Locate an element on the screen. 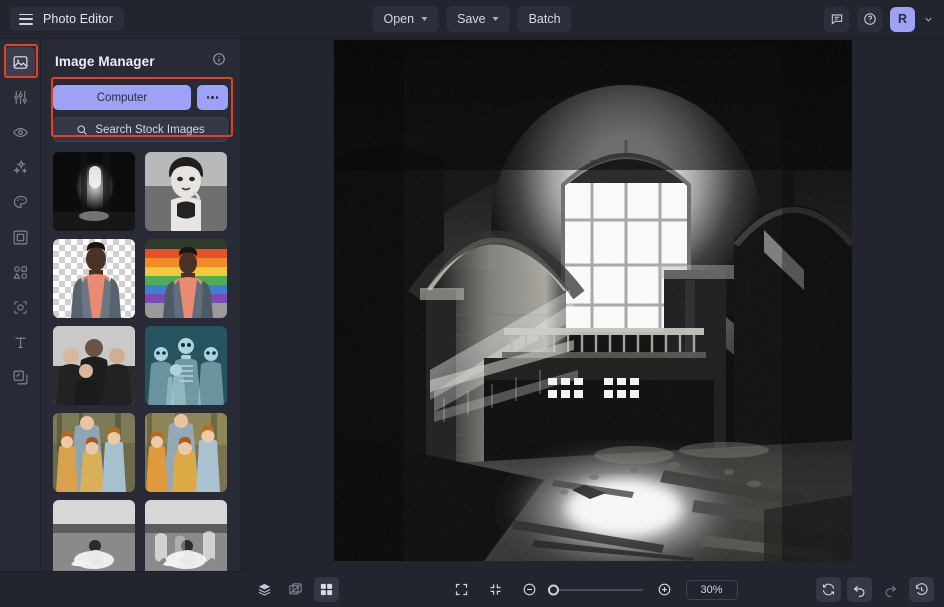 The width and height of the screenshot is (944, 607). focus-icon is located at coordinates (20, 307).